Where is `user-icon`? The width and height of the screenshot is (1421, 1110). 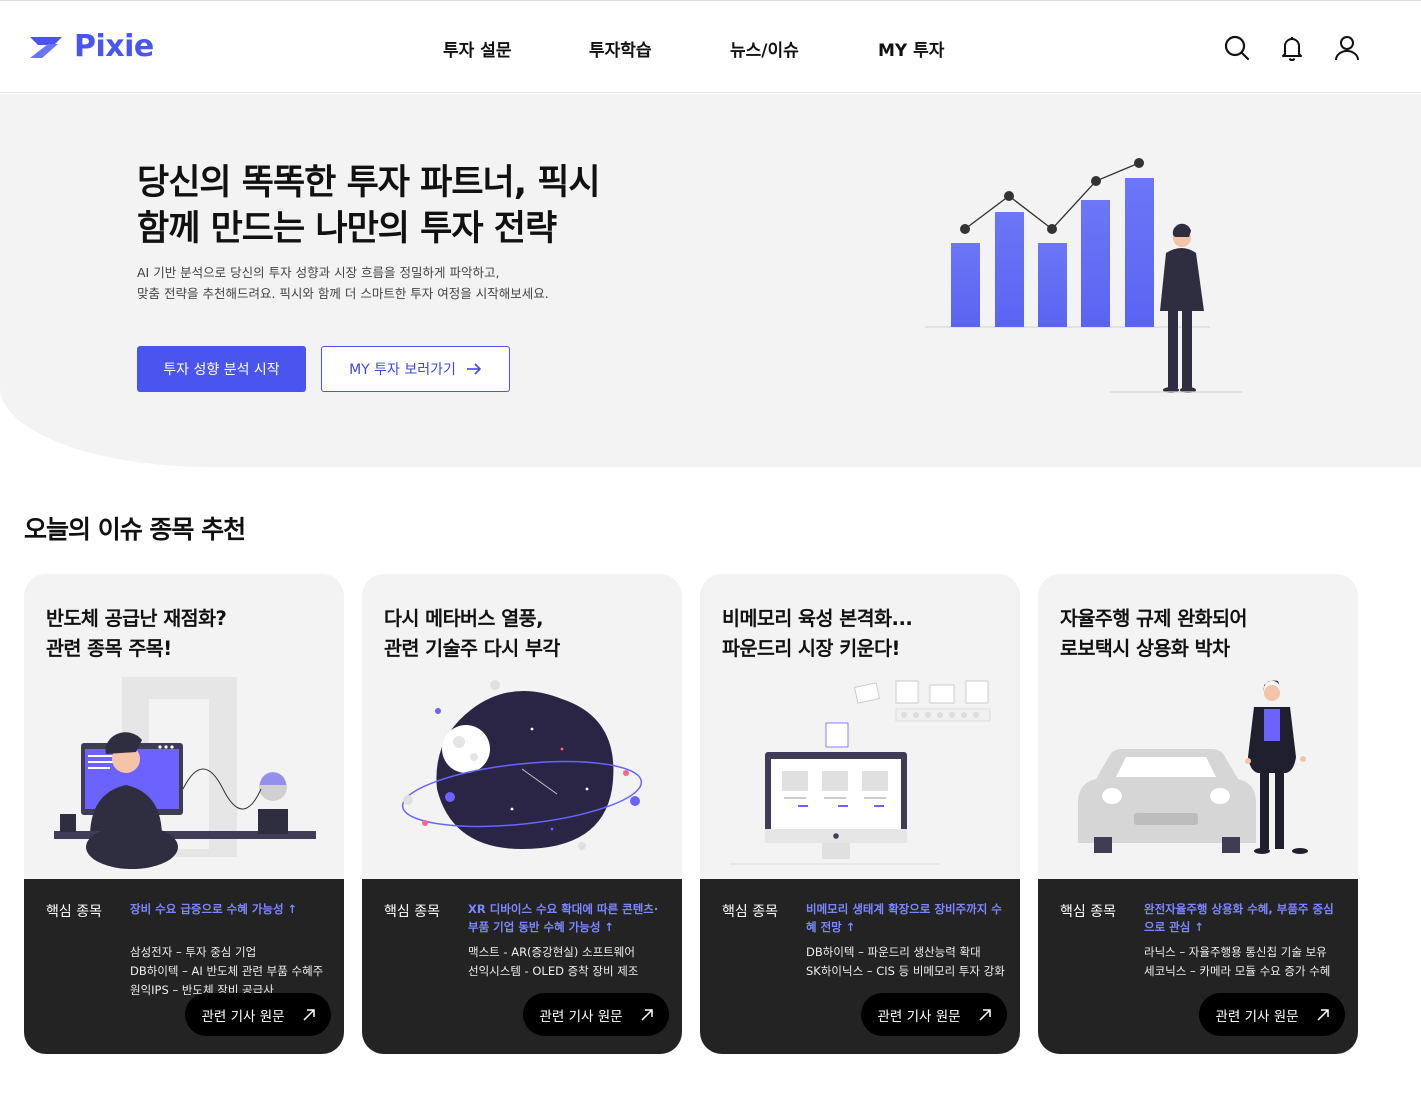 user-icon is located at coordinates (1347, 48).